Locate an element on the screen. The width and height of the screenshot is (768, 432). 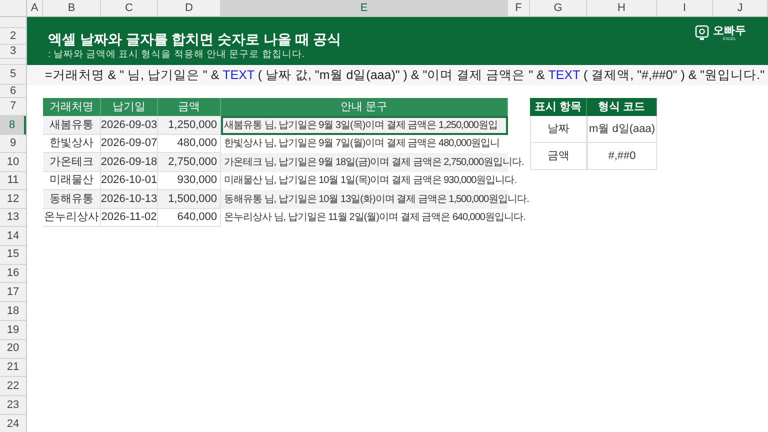
banner-title: 엑셀 날짜와 글자를 합치면 숫자로 나올 때 공식 is located at coordinates (195, 39).